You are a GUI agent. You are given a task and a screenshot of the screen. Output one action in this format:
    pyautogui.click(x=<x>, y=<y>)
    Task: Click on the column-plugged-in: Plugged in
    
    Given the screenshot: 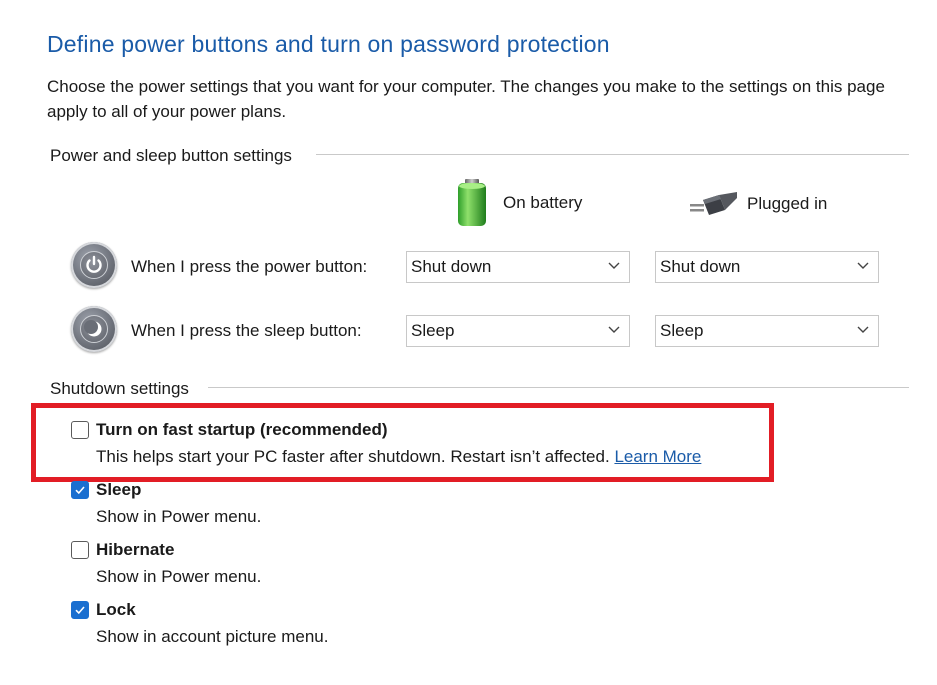 What is the action you would take?
    pyautogui.click(x=758, y=204)
    